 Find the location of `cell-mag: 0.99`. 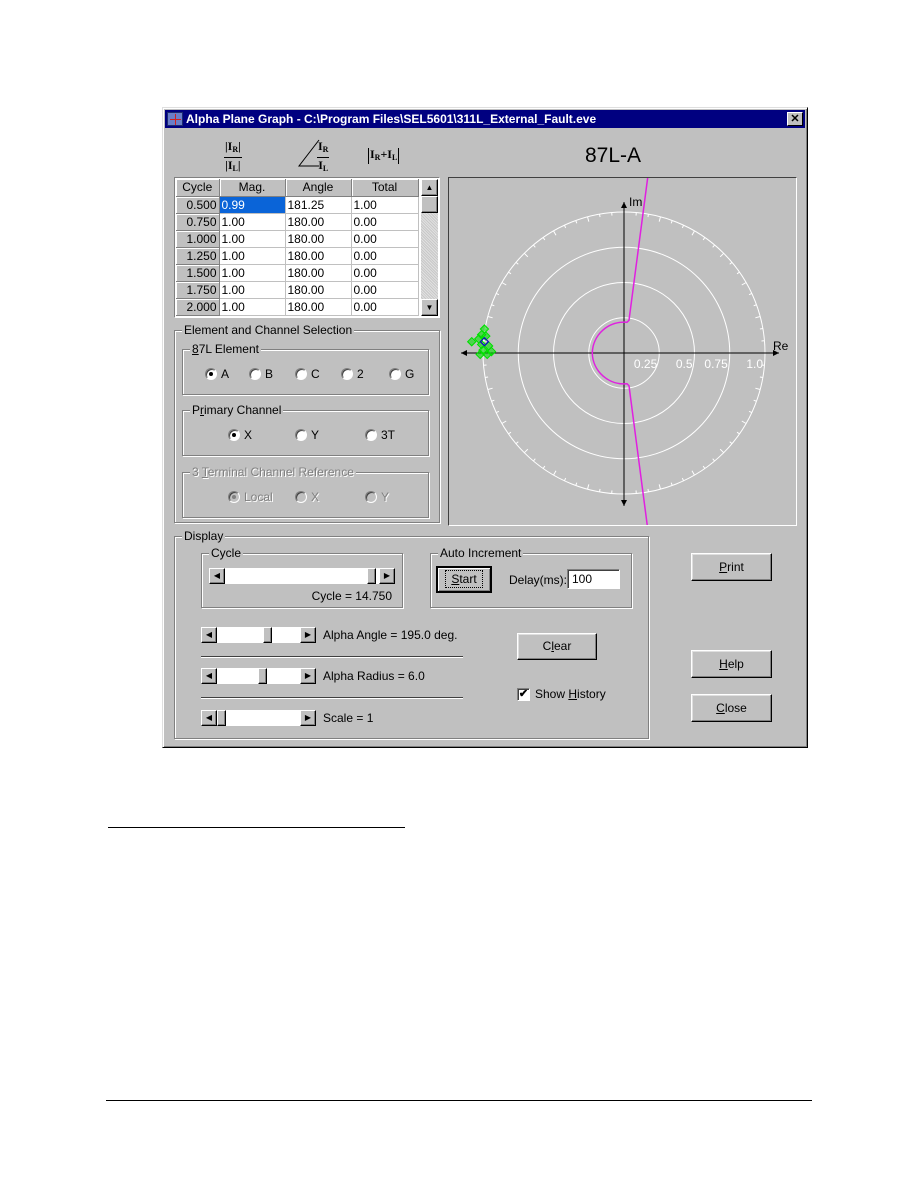

cell-mag: 0.99 is located at coordinates (252, 205).